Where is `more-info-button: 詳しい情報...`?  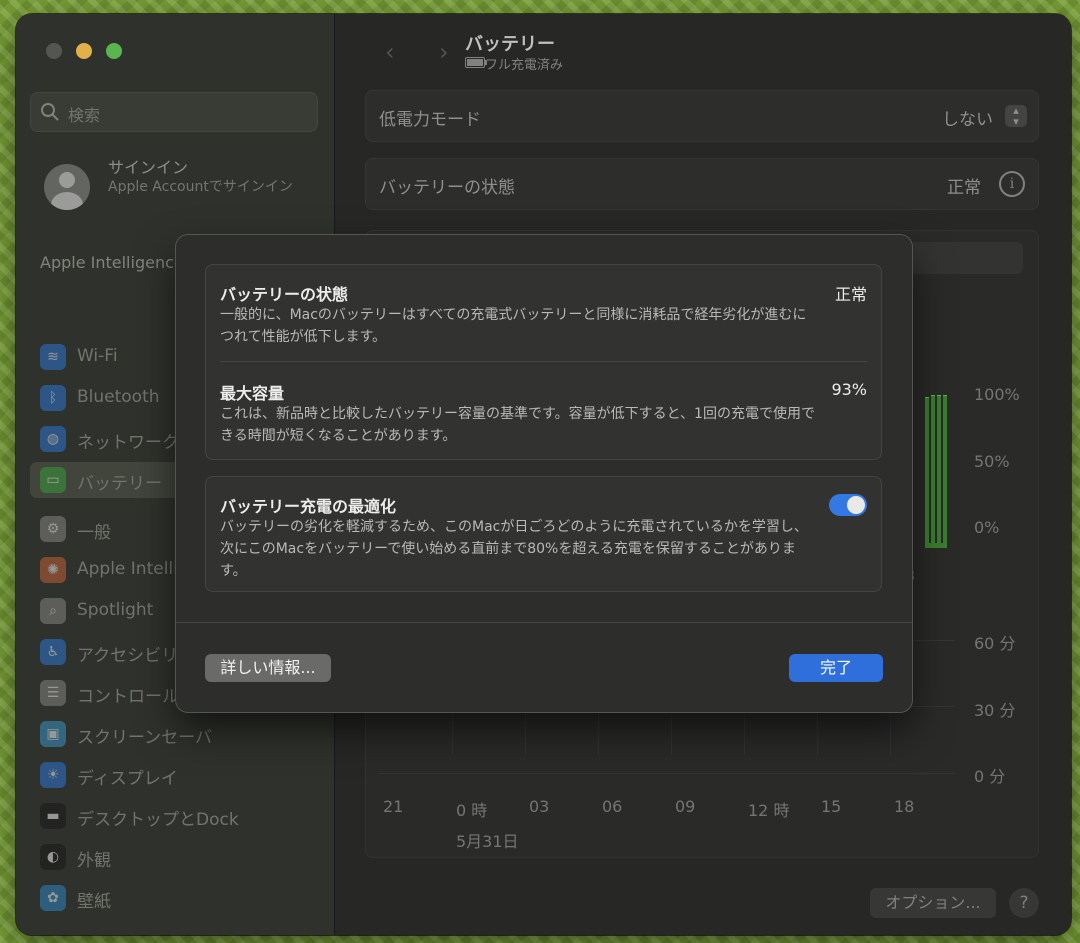
more-info-button: 詳しい情報... is located at coordinates (268, 668).